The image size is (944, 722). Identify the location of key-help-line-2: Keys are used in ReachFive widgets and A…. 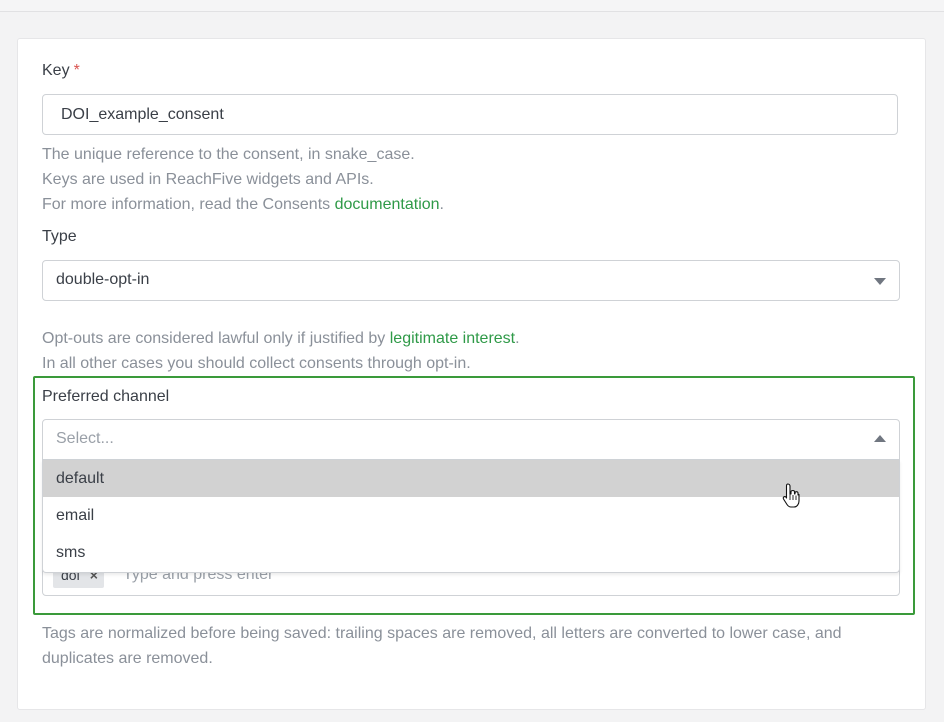
(208, 179).